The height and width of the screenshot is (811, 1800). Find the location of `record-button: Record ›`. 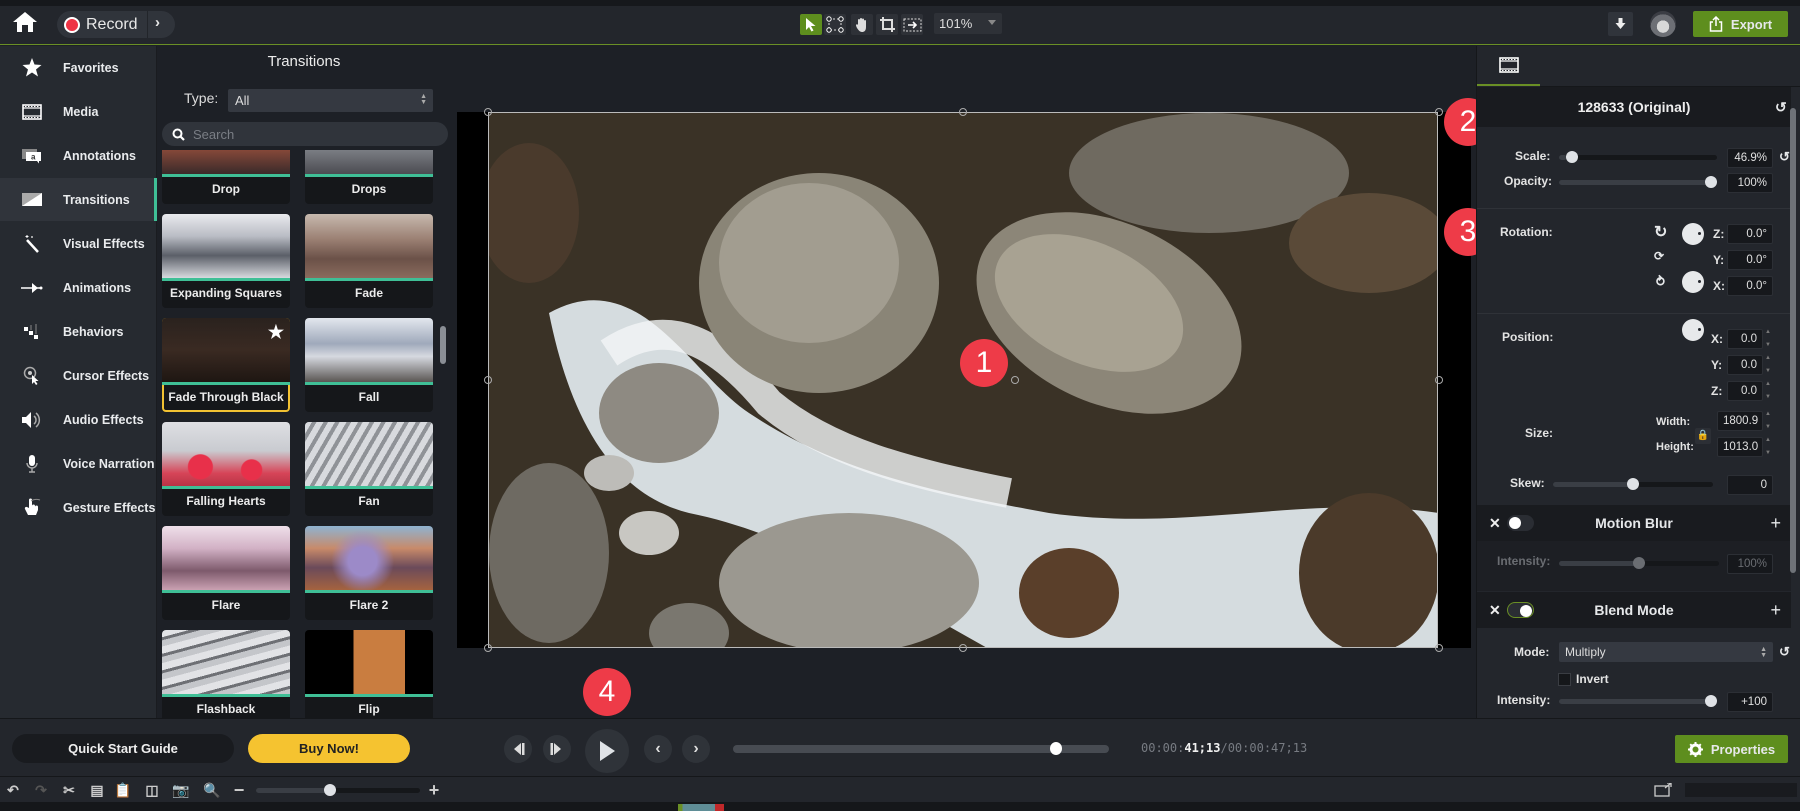

record-button: Record › is located at coordinates (116, 24).